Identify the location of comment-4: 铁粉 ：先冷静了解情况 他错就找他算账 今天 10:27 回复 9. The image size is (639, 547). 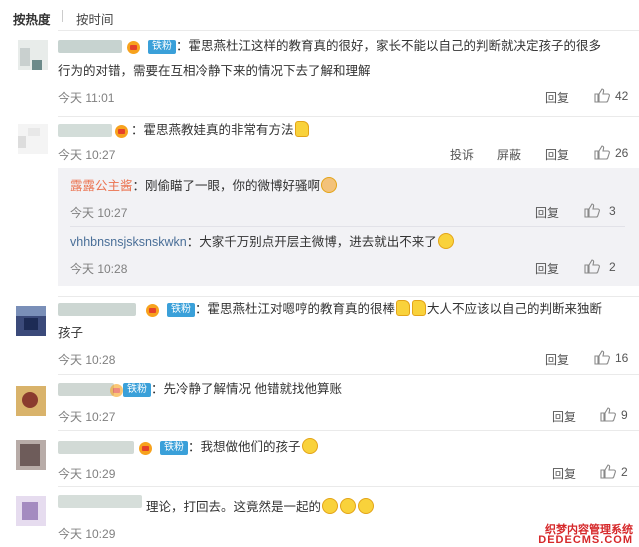
(319, 402).